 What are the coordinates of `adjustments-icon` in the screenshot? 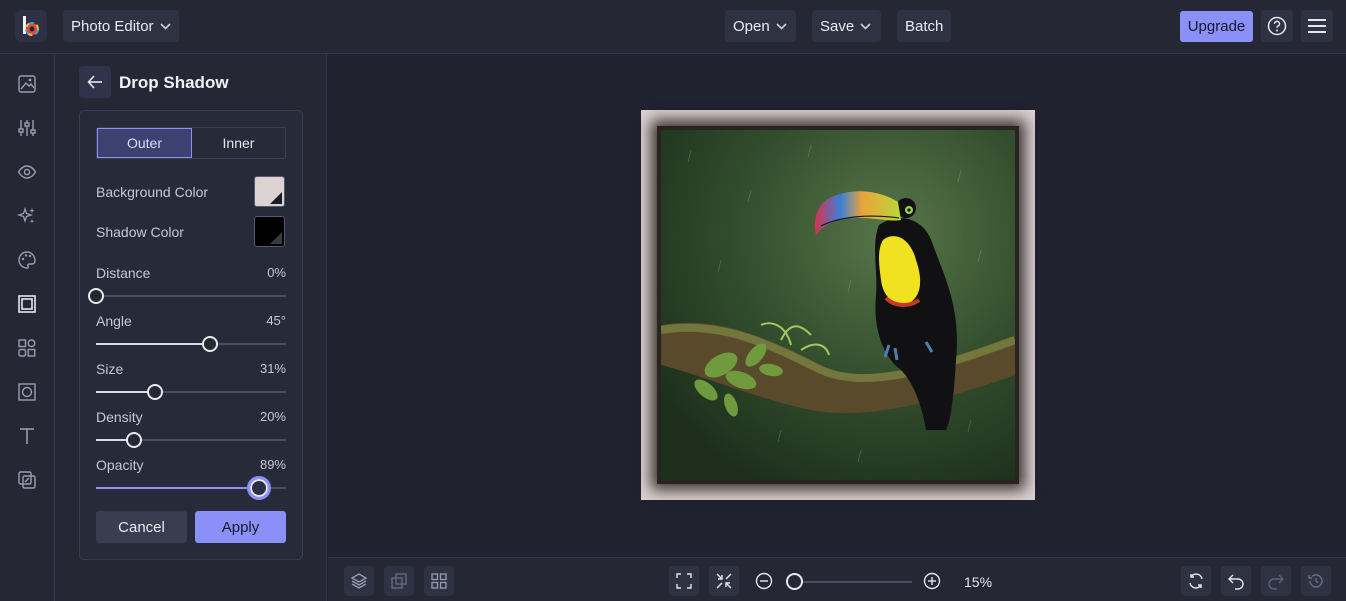 It's located at (27, 128).